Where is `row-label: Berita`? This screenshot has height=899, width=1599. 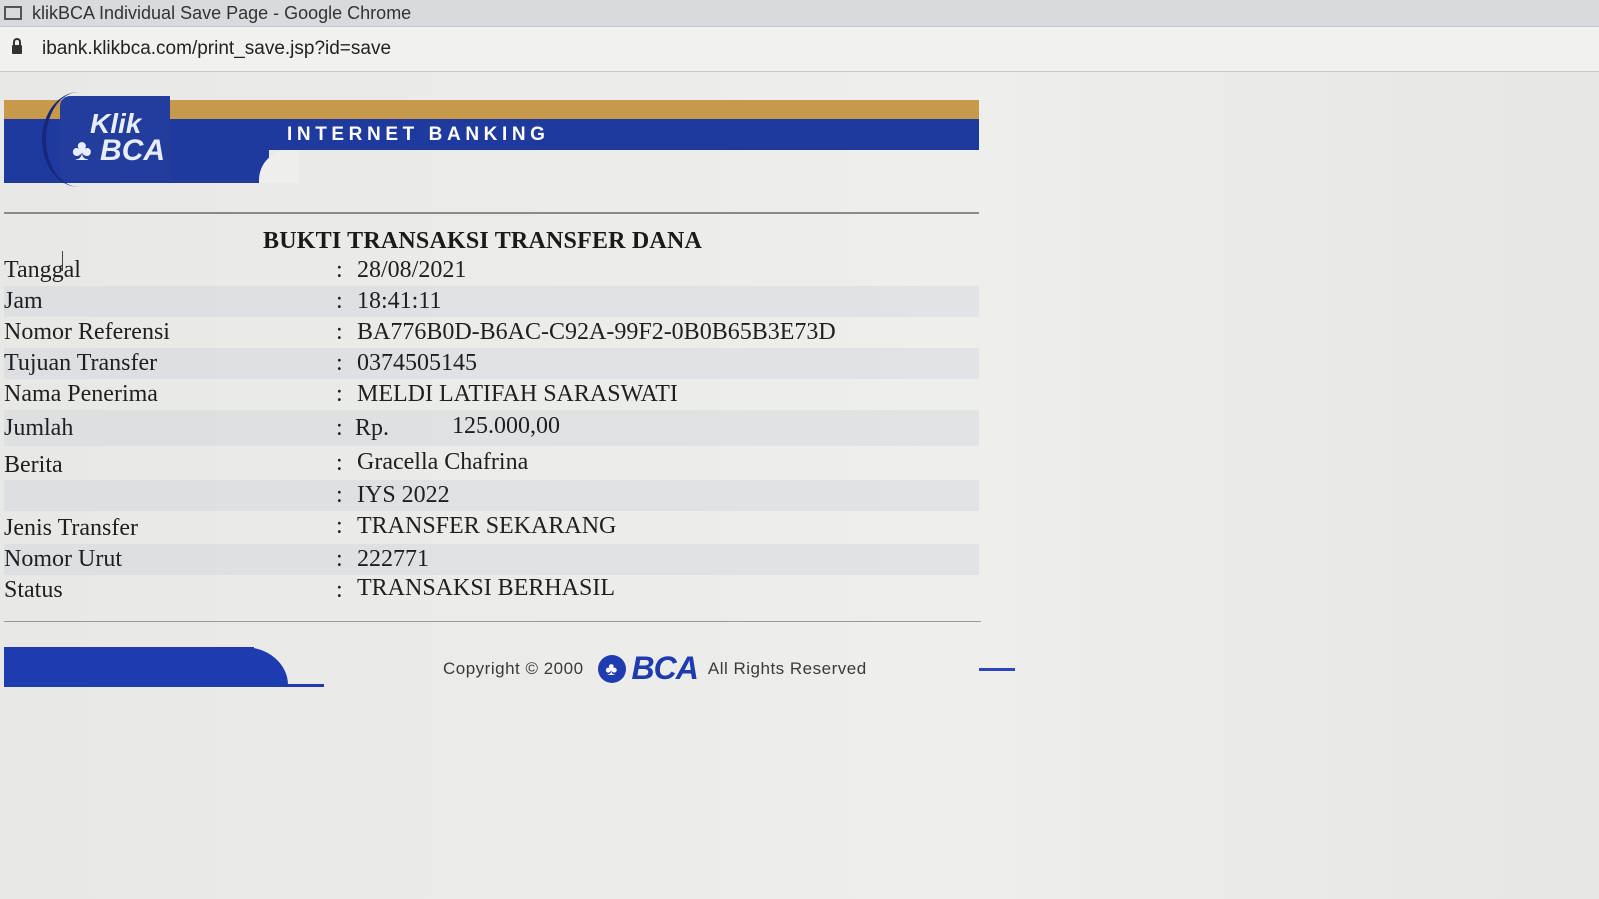
row-label: Berita is located at coordinates (33, 465).